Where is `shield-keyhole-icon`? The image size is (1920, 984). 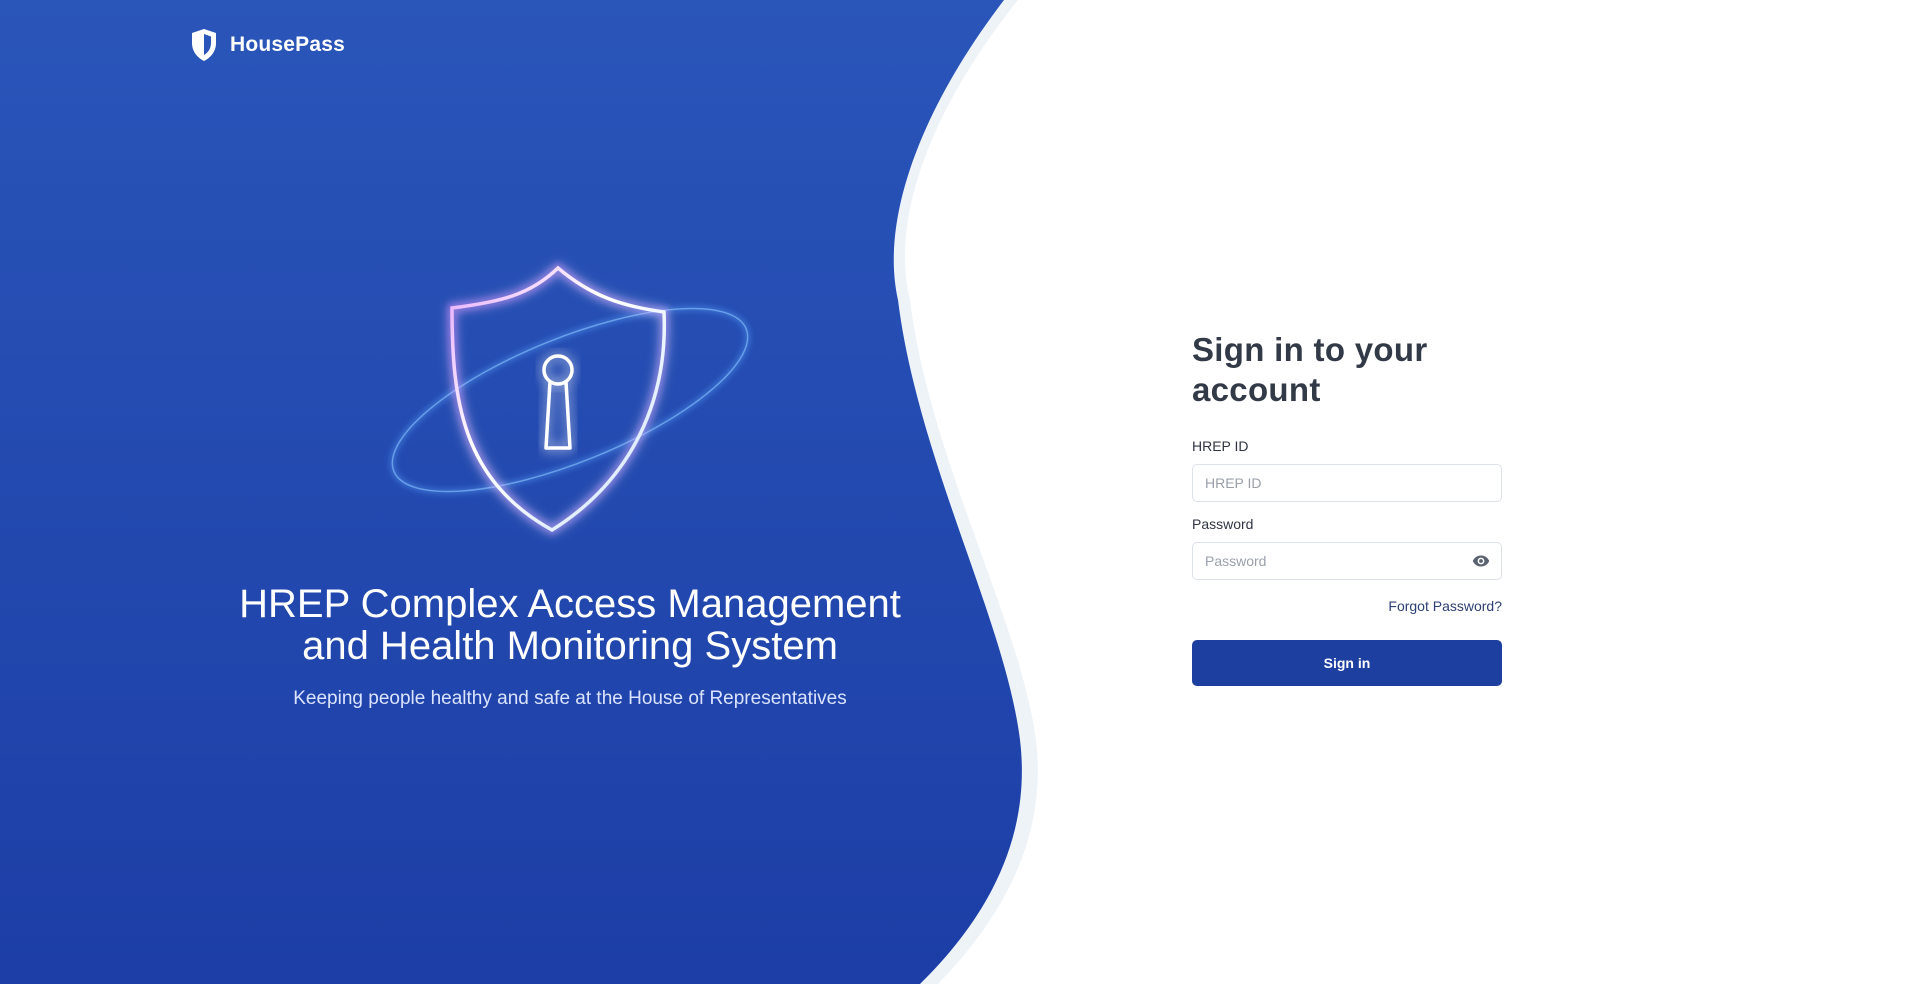
shield-keyhole-icon is located at coordinates (570, 398).